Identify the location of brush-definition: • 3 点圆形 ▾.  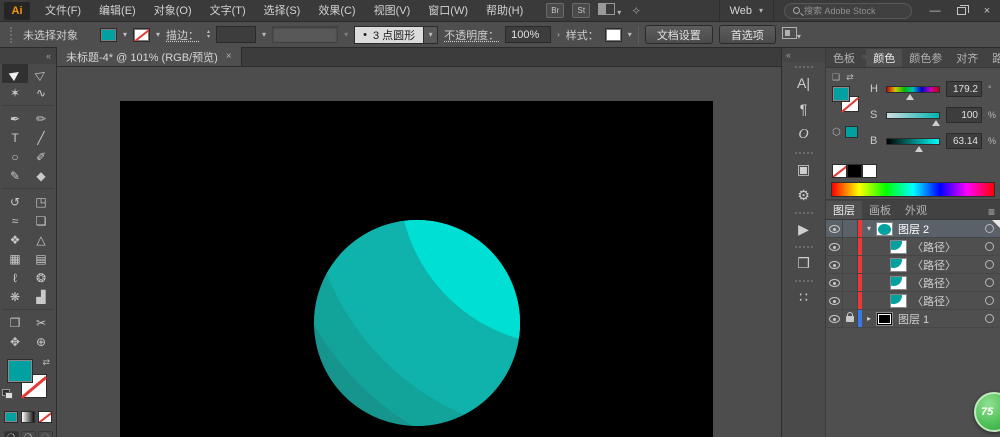
(396, 34).